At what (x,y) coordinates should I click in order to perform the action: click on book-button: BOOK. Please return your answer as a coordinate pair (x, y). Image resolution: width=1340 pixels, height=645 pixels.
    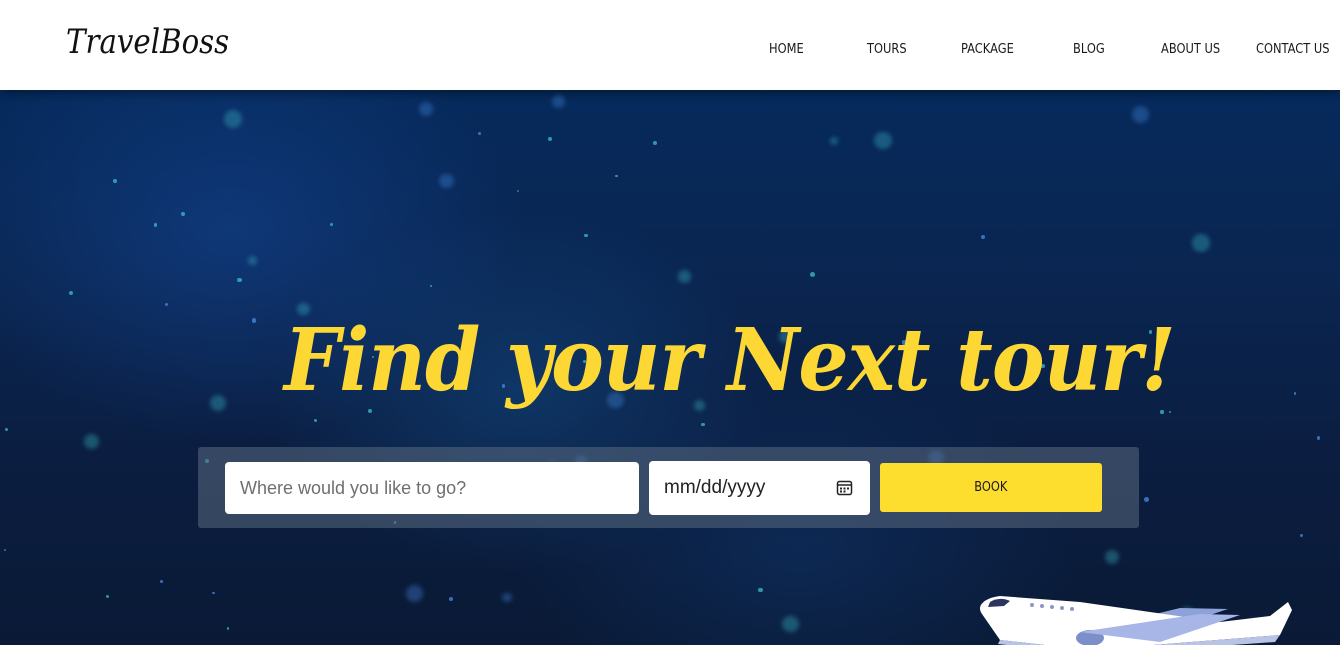
    Looking at the image, I should click on (991, 487).